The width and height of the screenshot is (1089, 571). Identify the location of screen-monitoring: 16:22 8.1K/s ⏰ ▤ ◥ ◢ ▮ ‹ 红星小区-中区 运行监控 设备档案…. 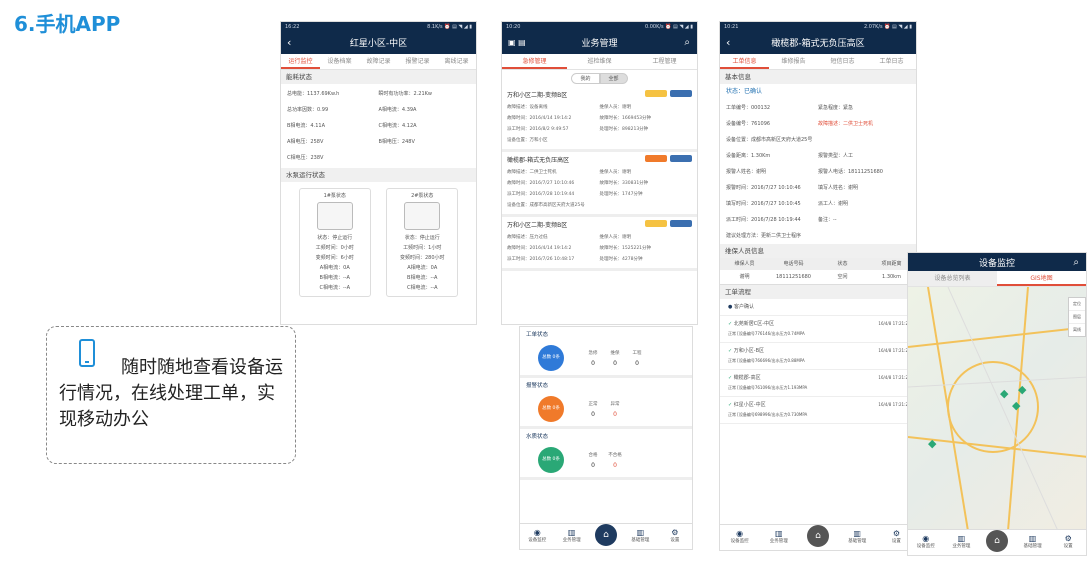
(378, 173).